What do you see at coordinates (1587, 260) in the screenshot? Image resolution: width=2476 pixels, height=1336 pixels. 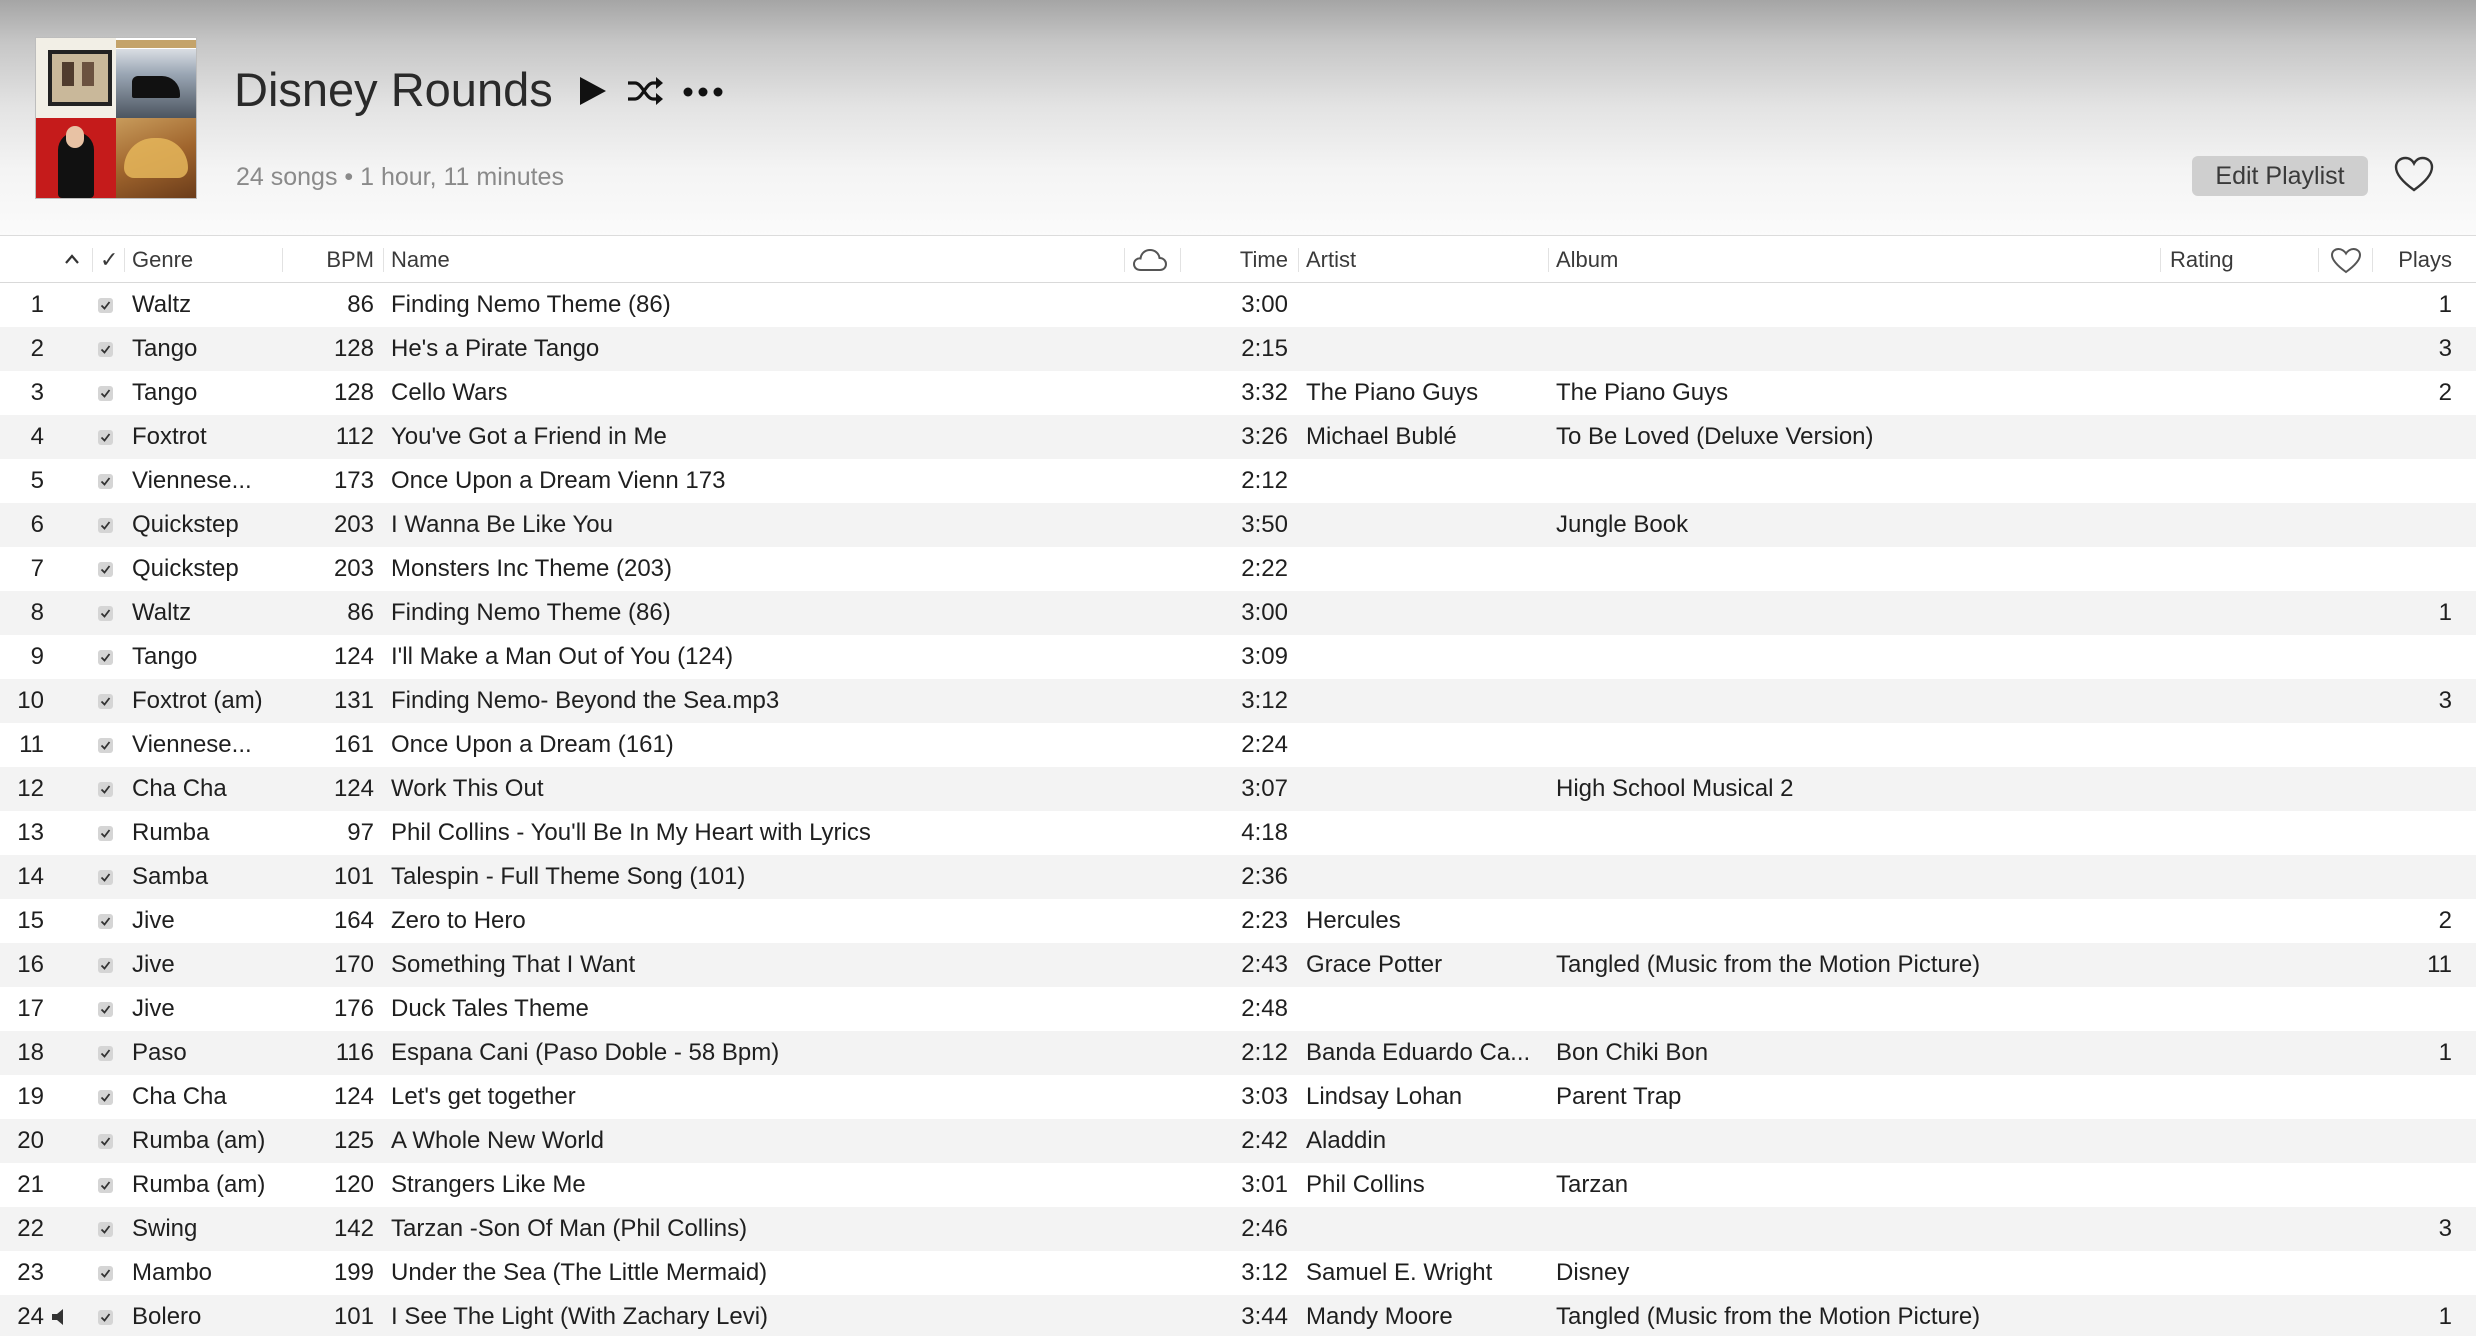 I see `column-header-album: Album` at bounding box center [1587, 260].